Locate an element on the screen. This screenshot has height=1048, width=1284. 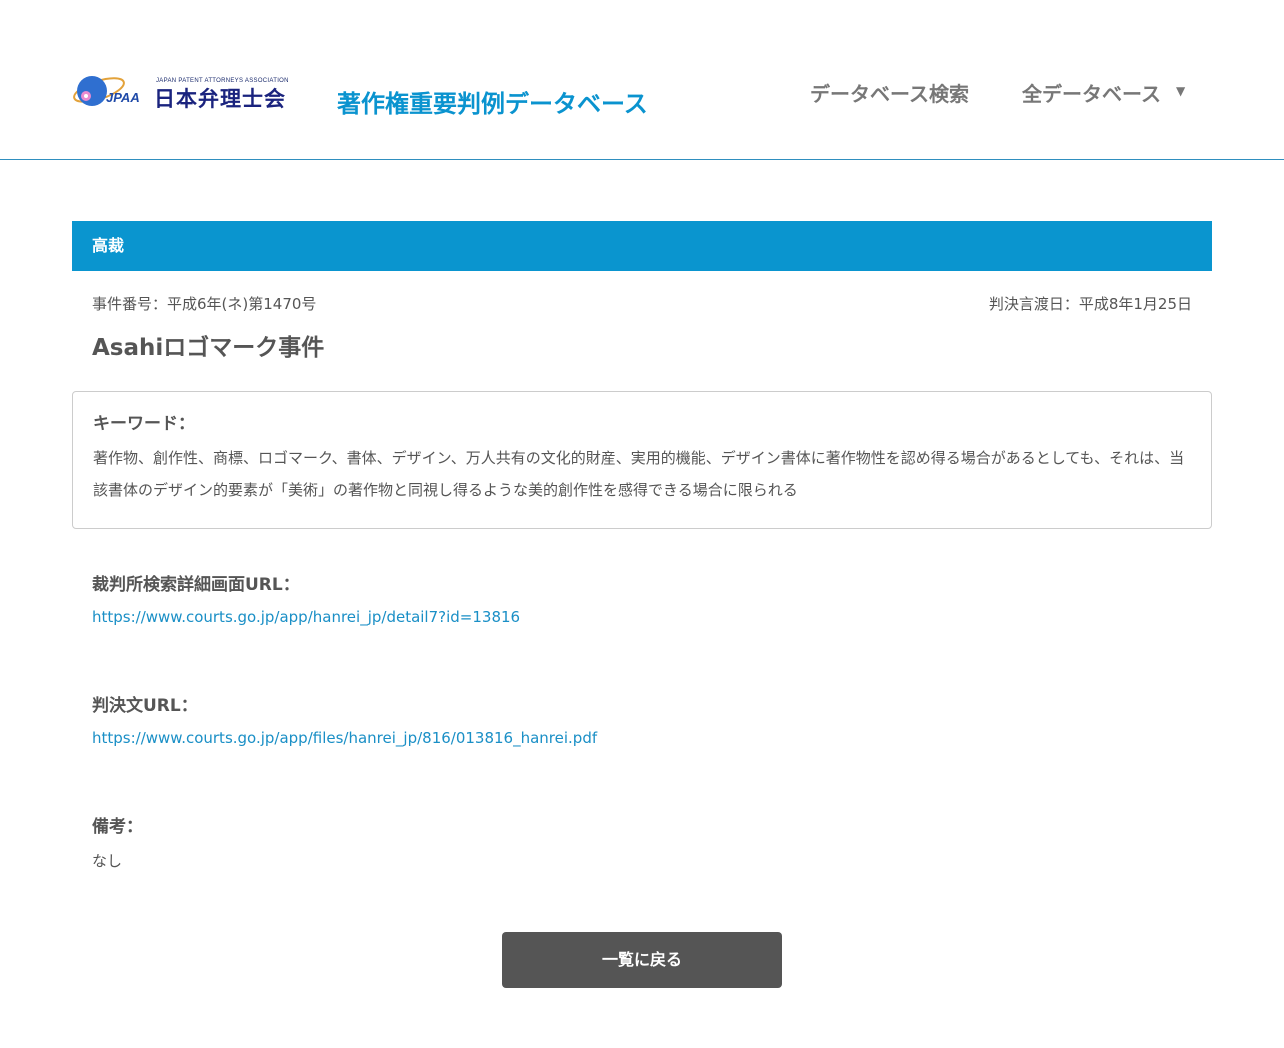
nav-all-databases: 全データベース is located at coordinates (1091, 92).